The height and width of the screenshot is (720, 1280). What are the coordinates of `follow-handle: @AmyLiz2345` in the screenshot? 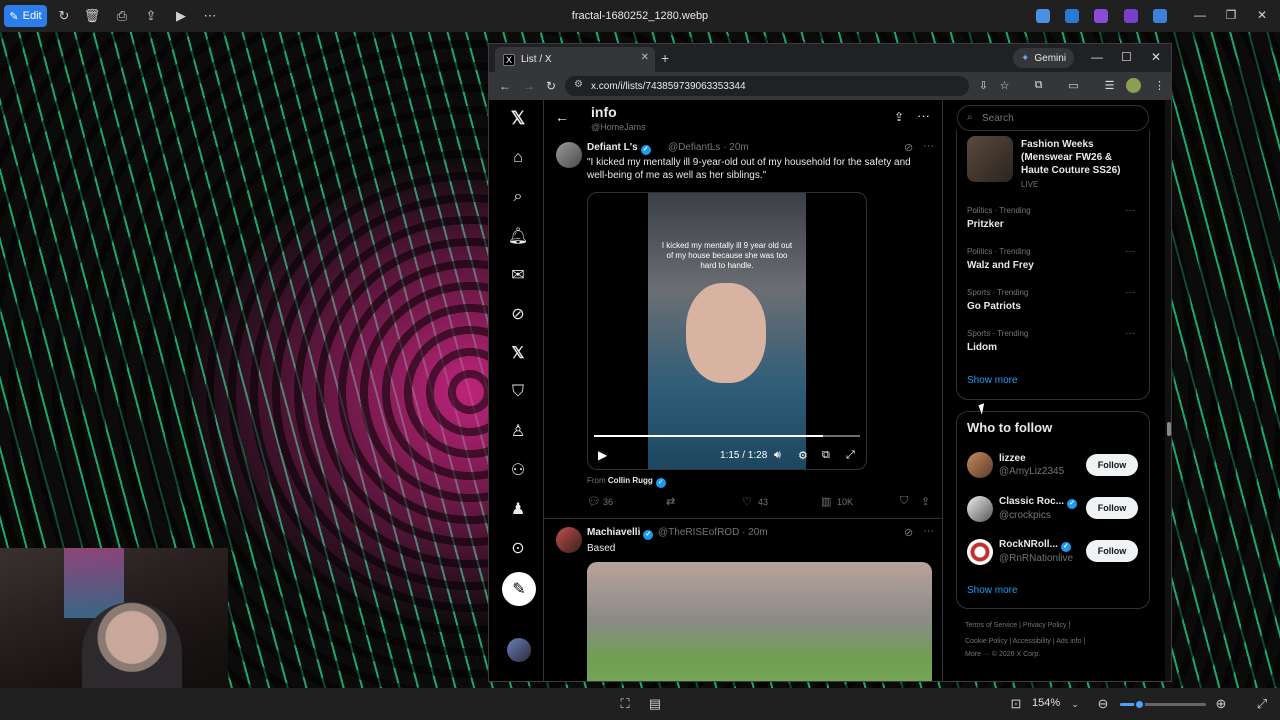 It's located at (1031, 471).